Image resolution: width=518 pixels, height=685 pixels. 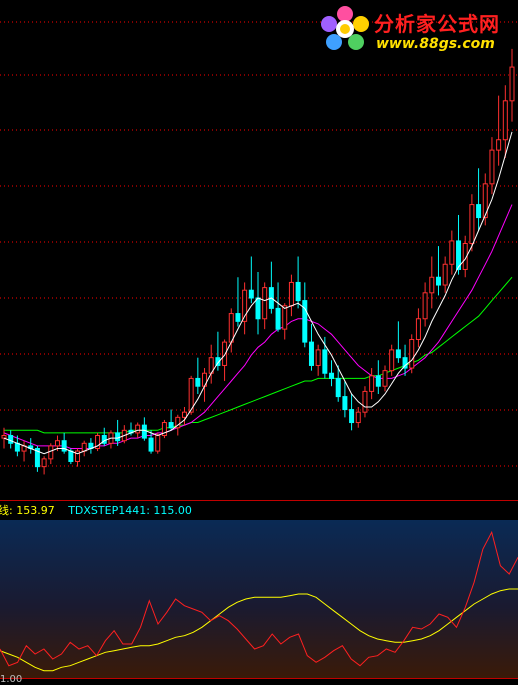 I want to click on bottom-axis: 1.00, so click(x=259, y=679).